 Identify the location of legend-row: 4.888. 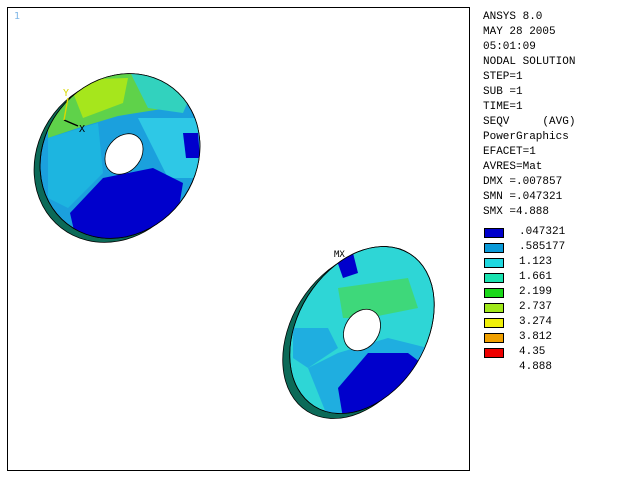
(553, 367).